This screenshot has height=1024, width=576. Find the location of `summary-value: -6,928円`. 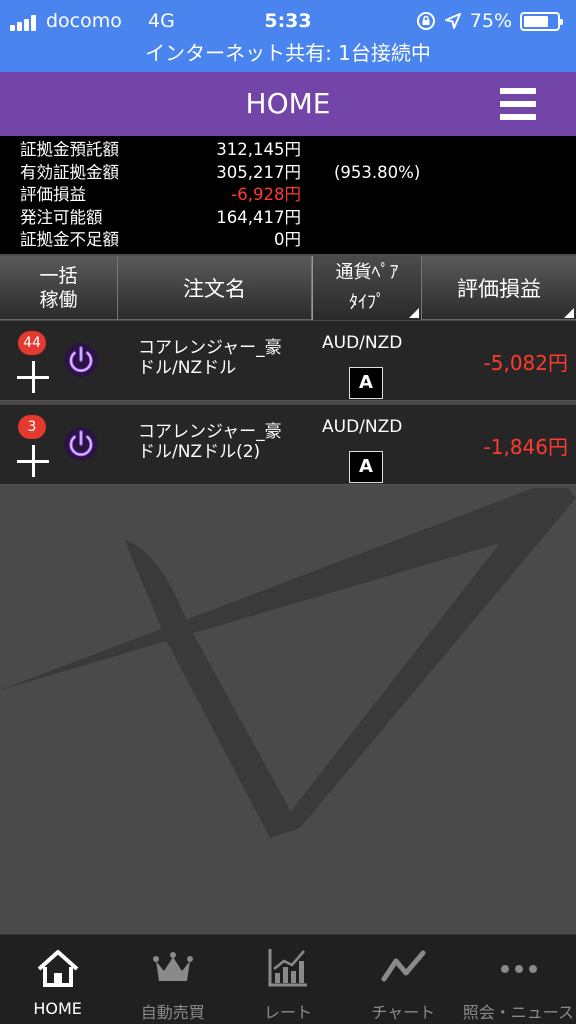

summary-value: -6,928円 is located at coordinates (266, 195).